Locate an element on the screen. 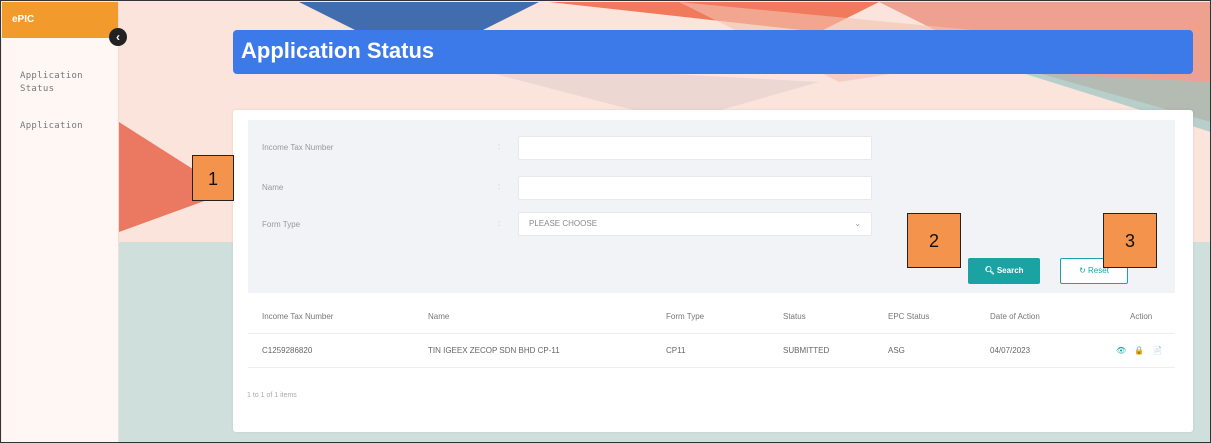 The width and height of the screenshot is (1211, 443). cell-form-type: CP11 is located at coordinates (676, 350).